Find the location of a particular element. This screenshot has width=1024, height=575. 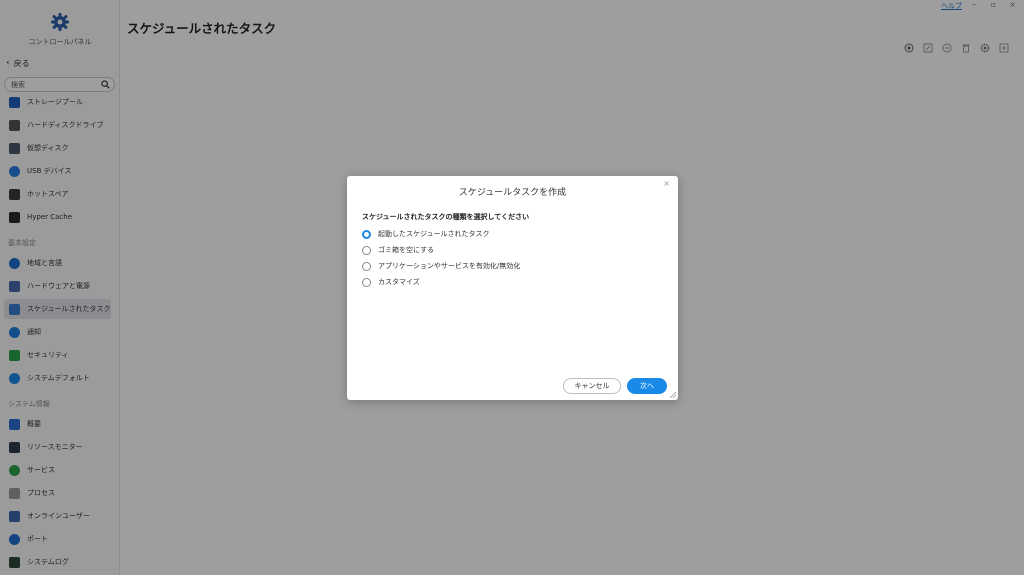

resize-handle-icon is located at coordinates (673, 395).